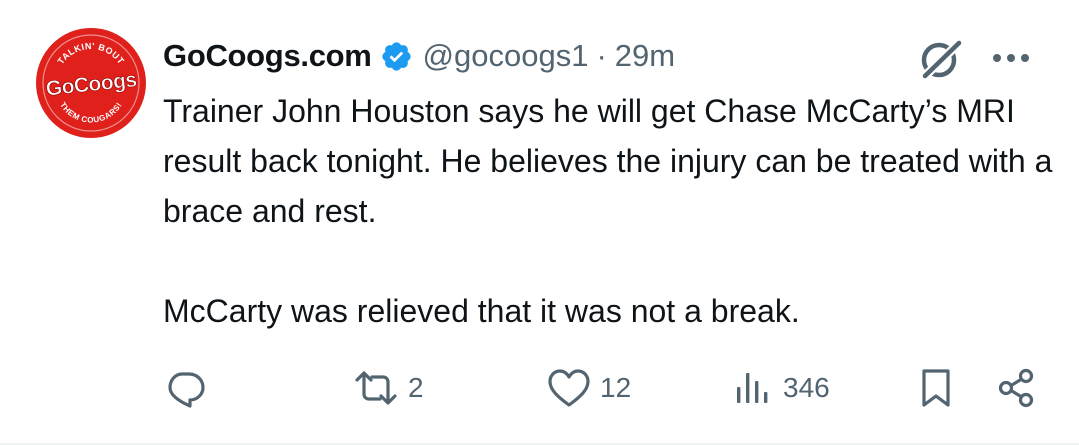 The width and height of the screenshot is (1079, 445). I want to click on like-count: 12, so click(616, 387).